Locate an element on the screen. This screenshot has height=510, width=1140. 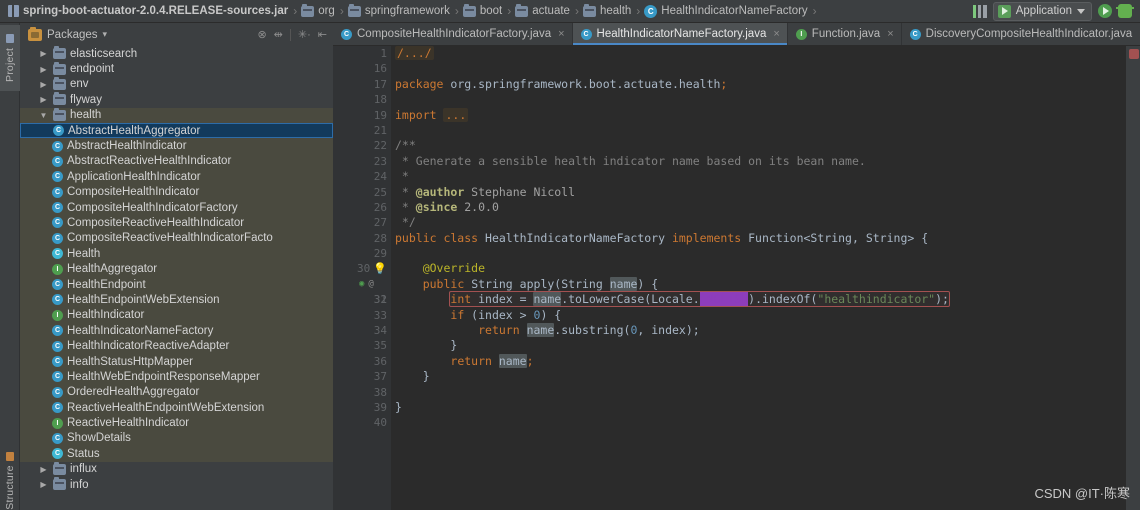
chevron-down-icon: ▾ is located at coordinates (105, 34).